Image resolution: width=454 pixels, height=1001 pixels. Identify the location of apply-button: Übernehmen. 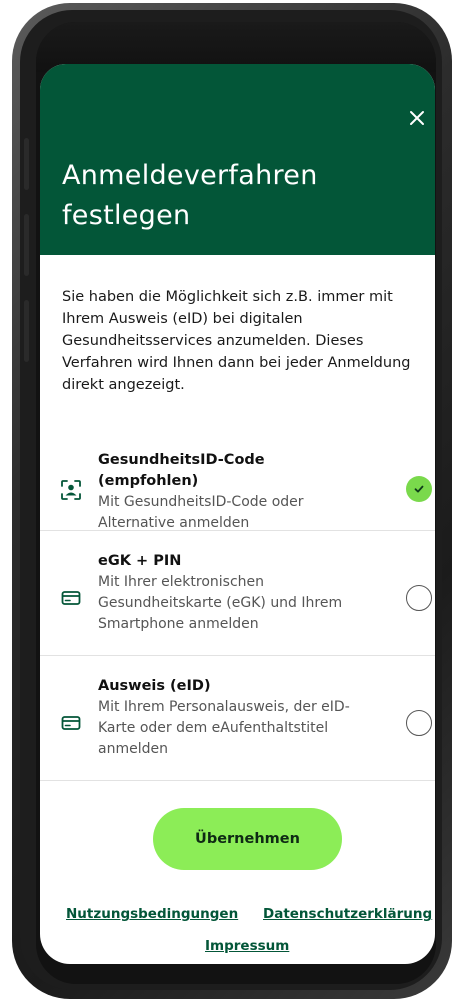
(247, 839).